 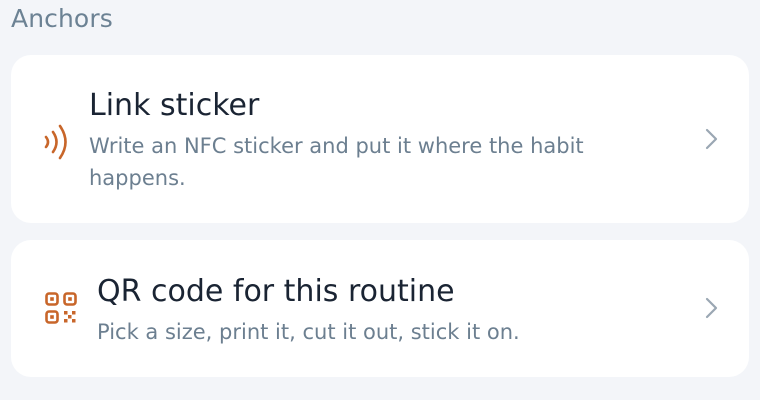 What do you see at coordinates (55, 142) in the screenshot?
I see `nfc-icon` at bounding box center [55, 142].